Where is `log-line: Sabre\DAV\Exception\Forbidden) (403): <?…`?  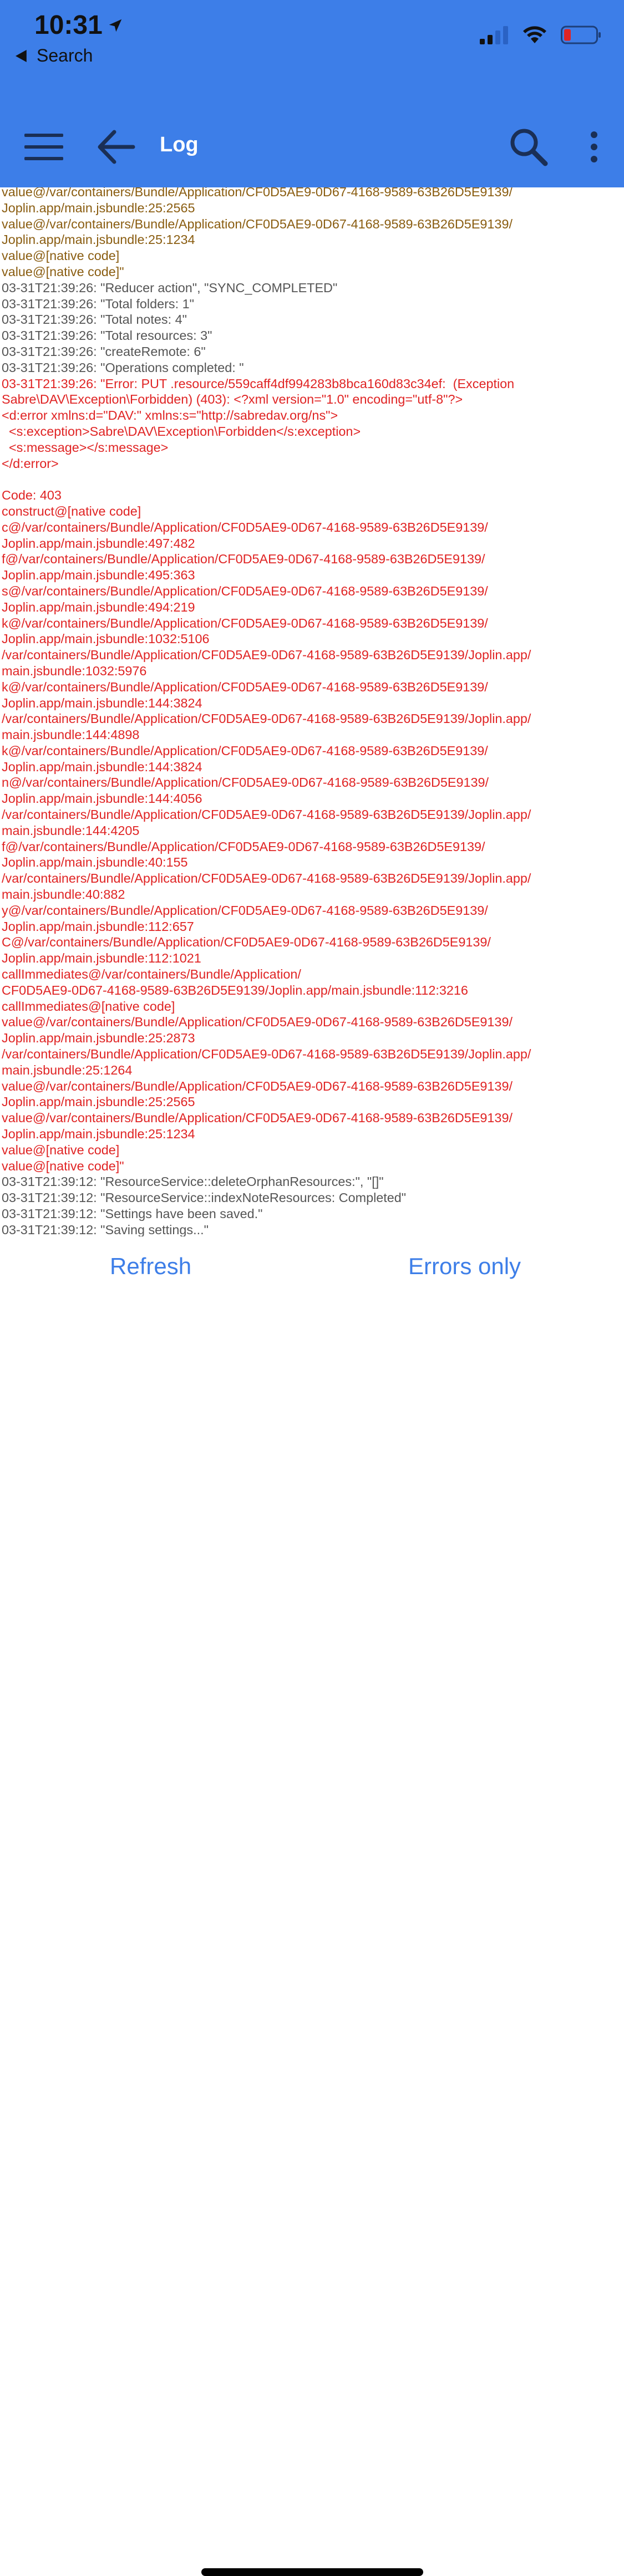 log-line: Sabre\DAV\Exception\Forbidden) (403): <?… is located at coordinates (232, 400).